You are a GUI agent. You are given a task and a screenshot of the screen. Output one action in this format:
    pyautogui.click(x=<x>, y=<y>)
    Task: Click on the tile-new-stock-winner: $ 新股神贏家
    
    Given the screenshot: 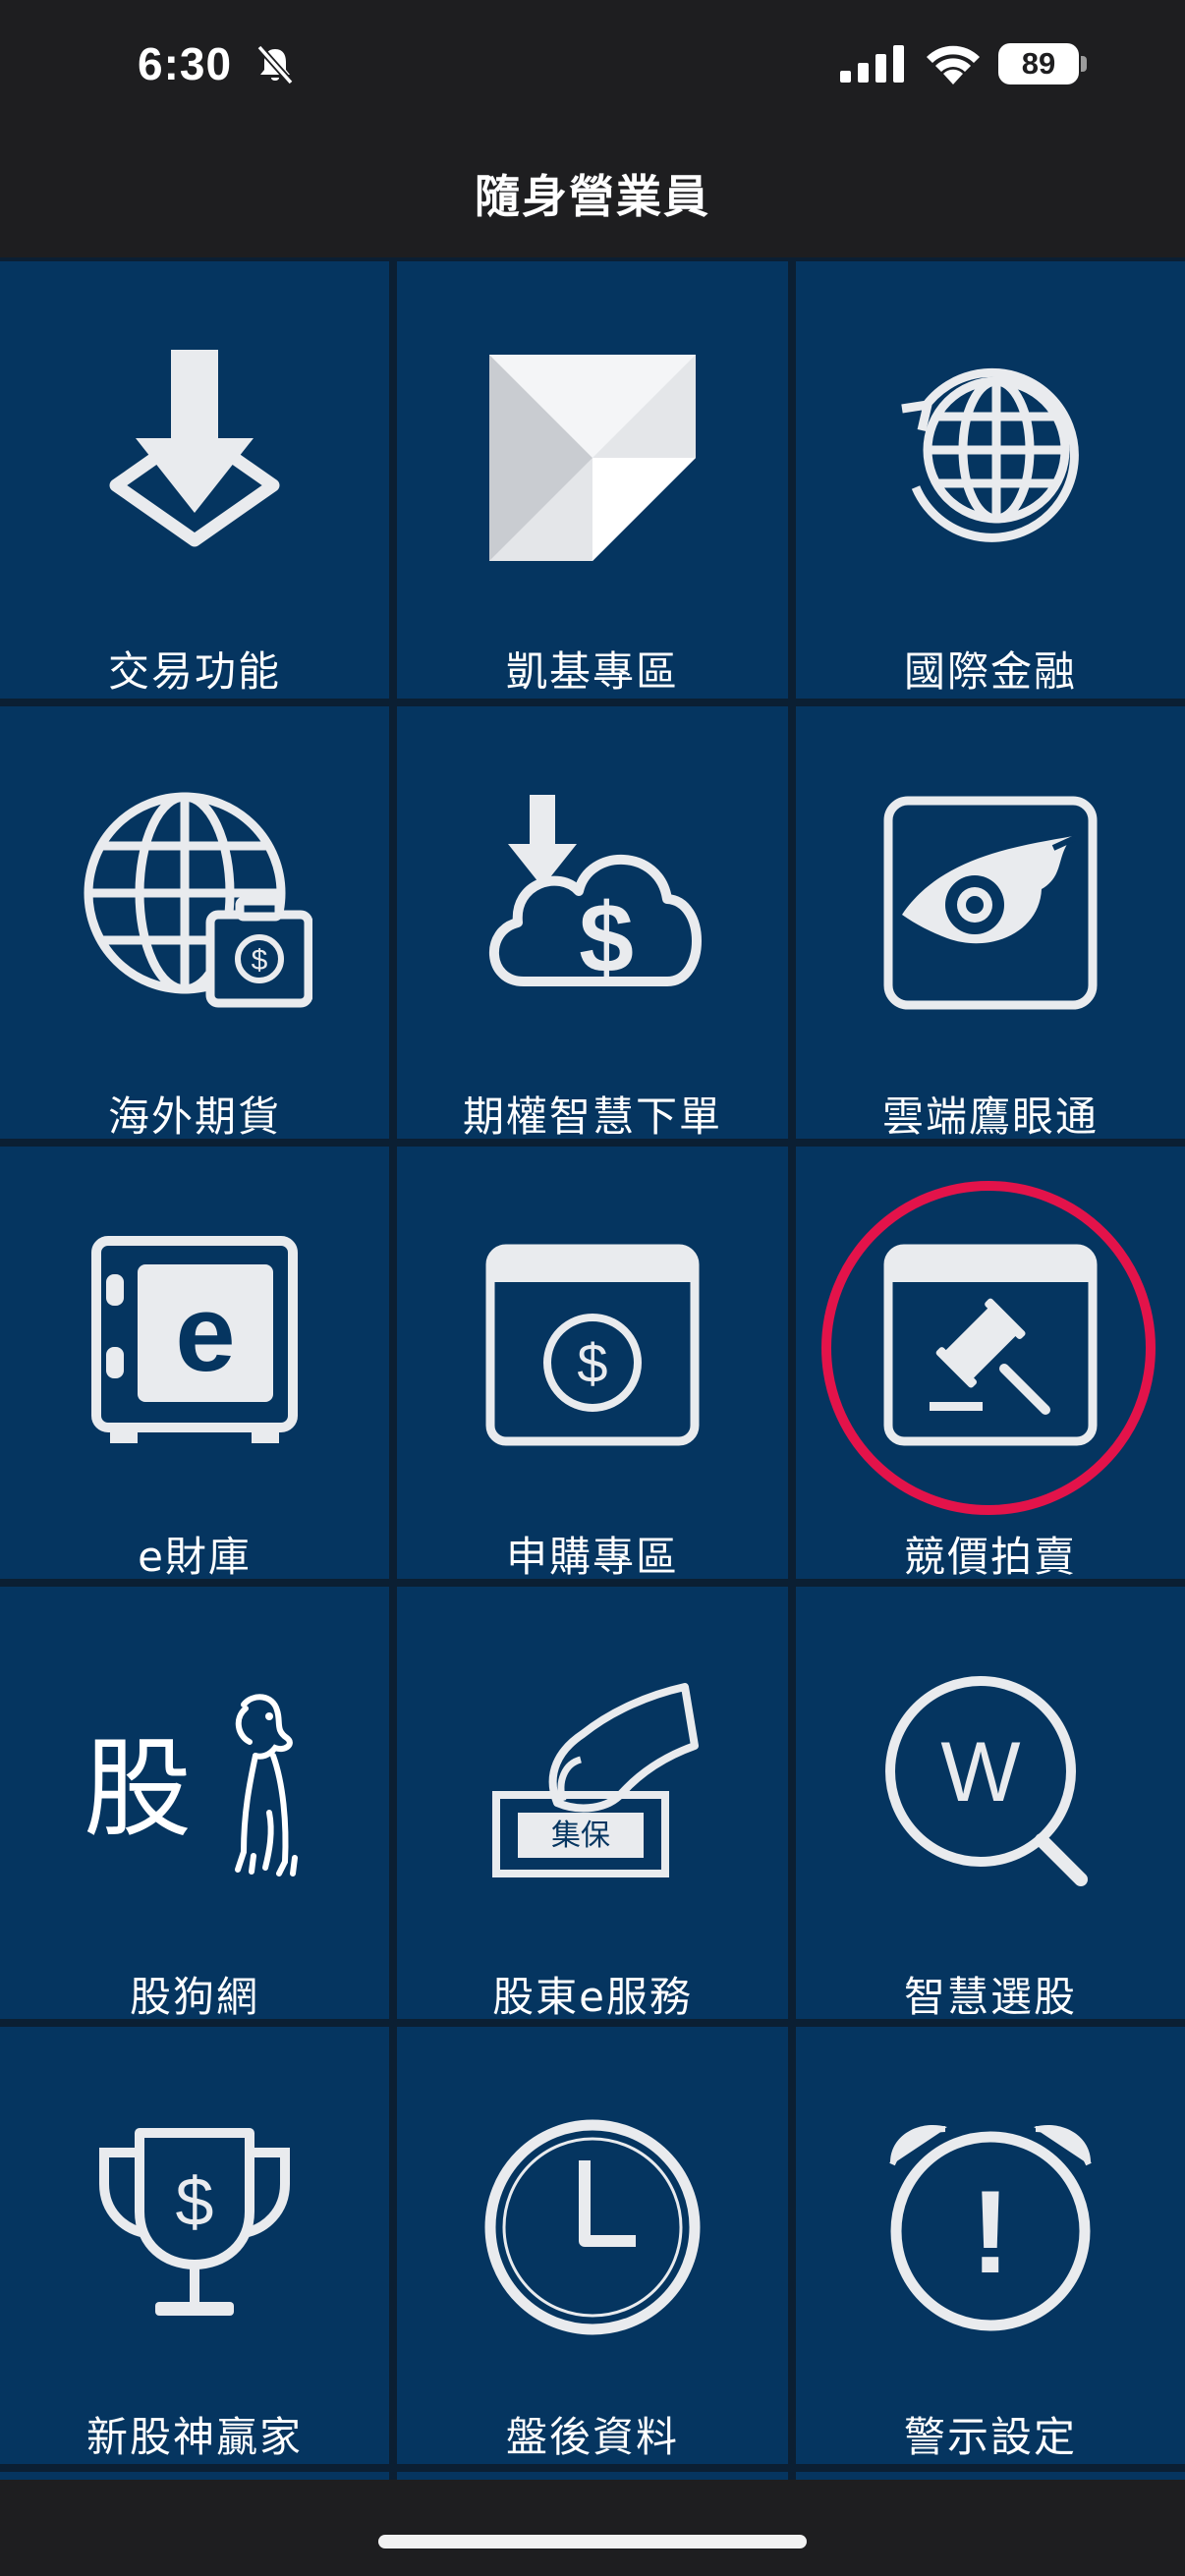 What is the action you would take?
    pyautogui.click(x=195, y=2245)
    